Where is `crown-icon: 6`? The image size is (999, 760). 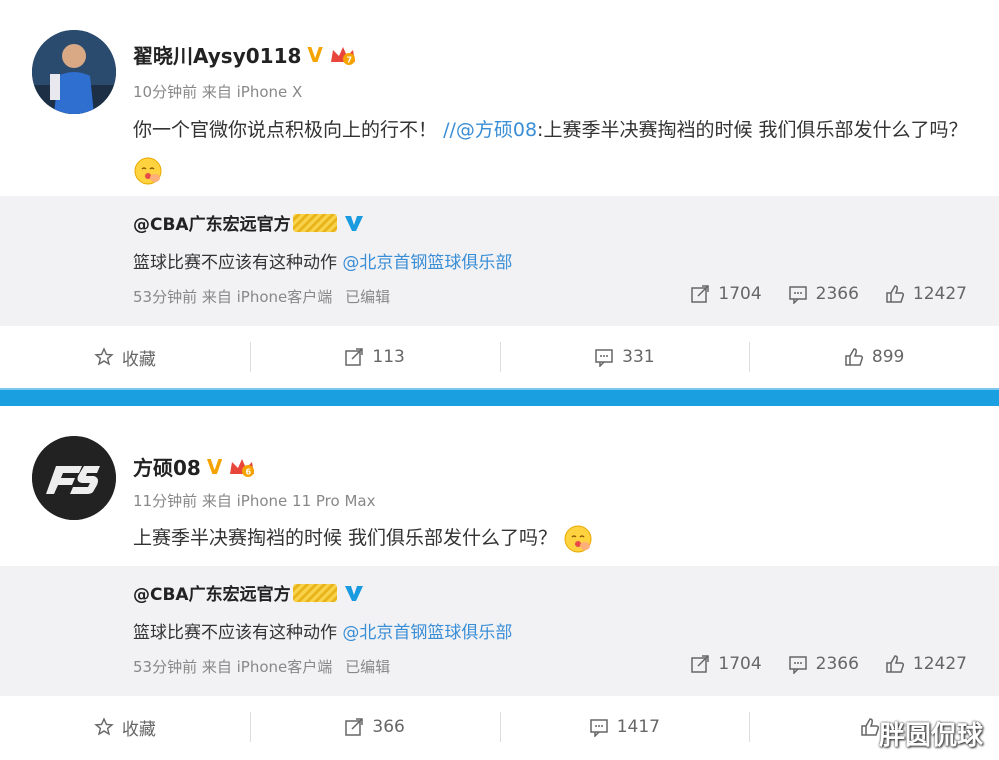
crown-icon: 6 is located at coordinates (242, 467).